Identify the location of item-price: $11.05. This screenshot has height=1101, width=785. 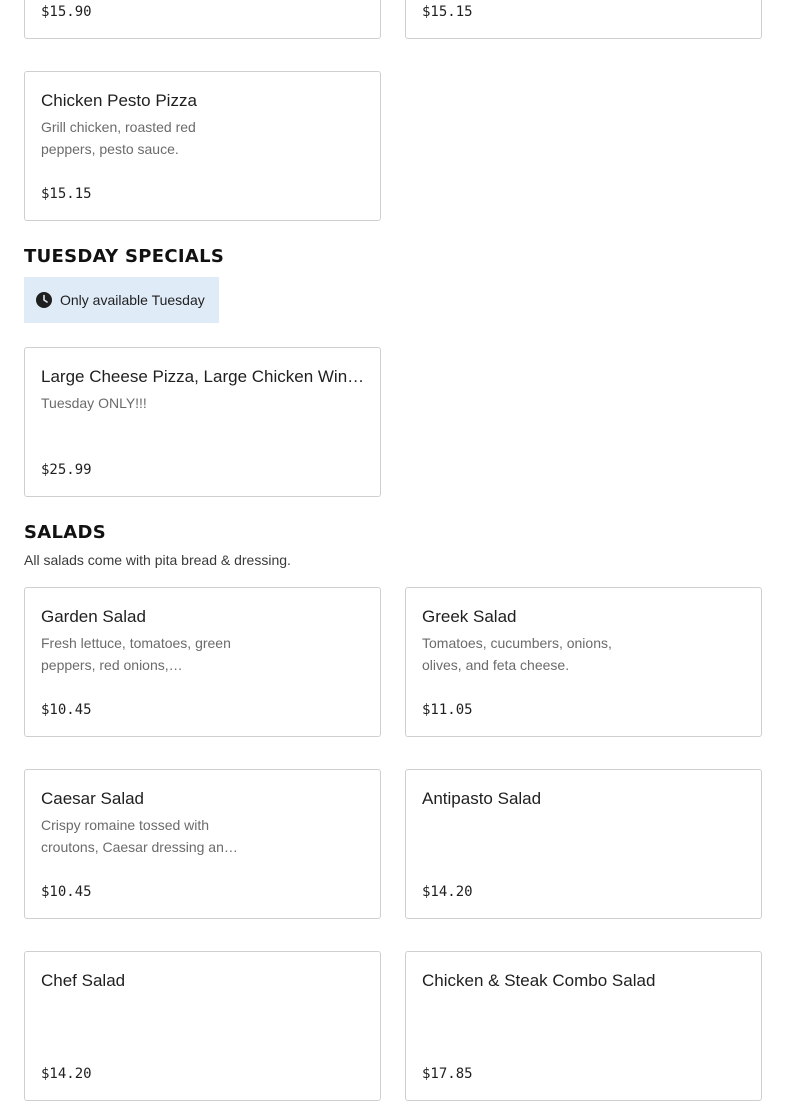
(447, 710).